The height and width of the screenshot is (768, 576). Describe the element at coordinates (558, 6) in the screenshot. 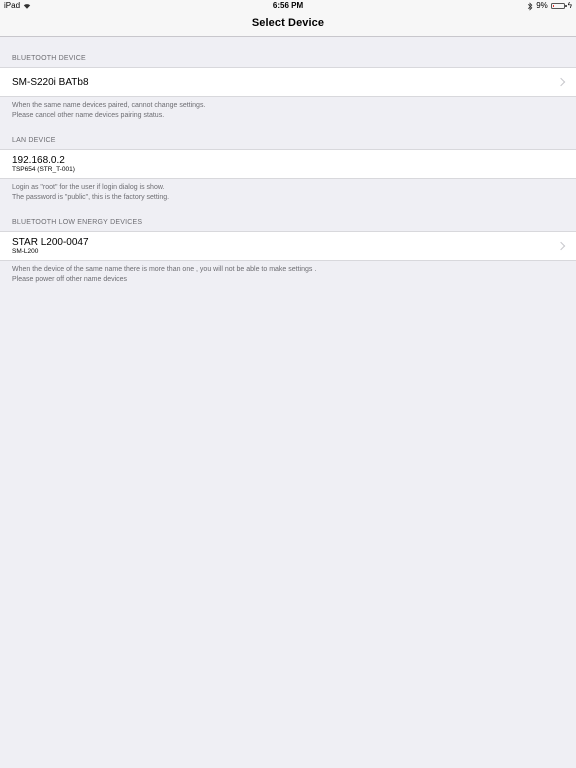

I see `battery-icon` at that location.